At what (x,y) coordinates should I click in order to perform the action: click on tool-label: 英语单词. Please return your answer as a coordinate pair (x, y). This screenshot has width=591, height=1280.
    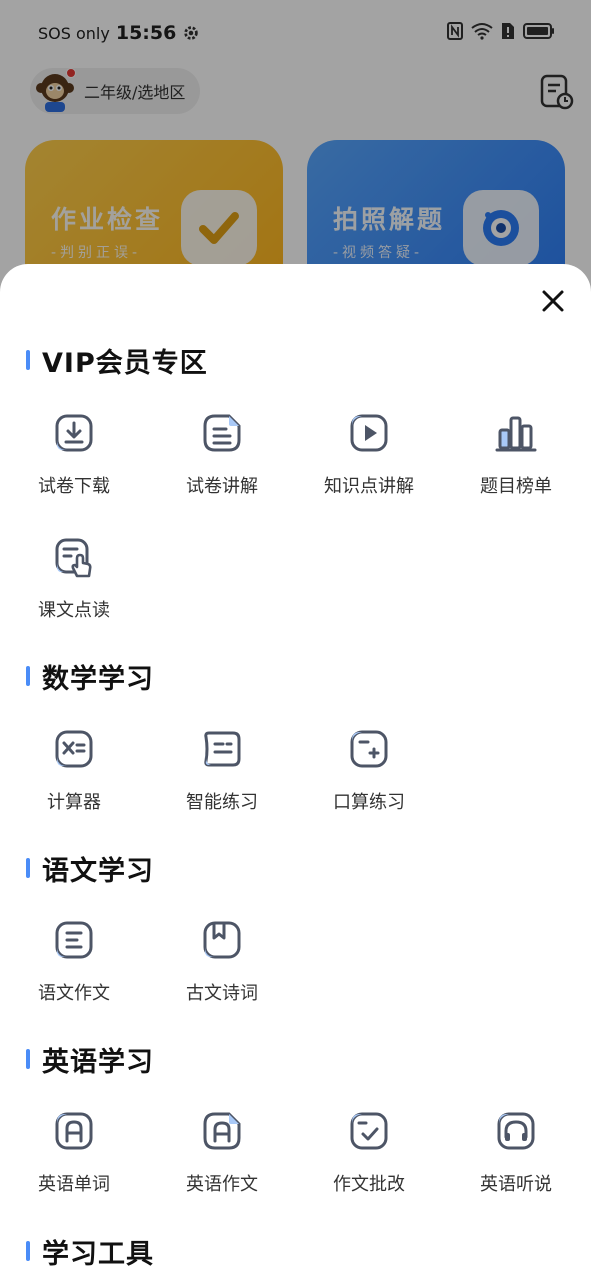
    Looking at the image, I should click on (74, 1184).